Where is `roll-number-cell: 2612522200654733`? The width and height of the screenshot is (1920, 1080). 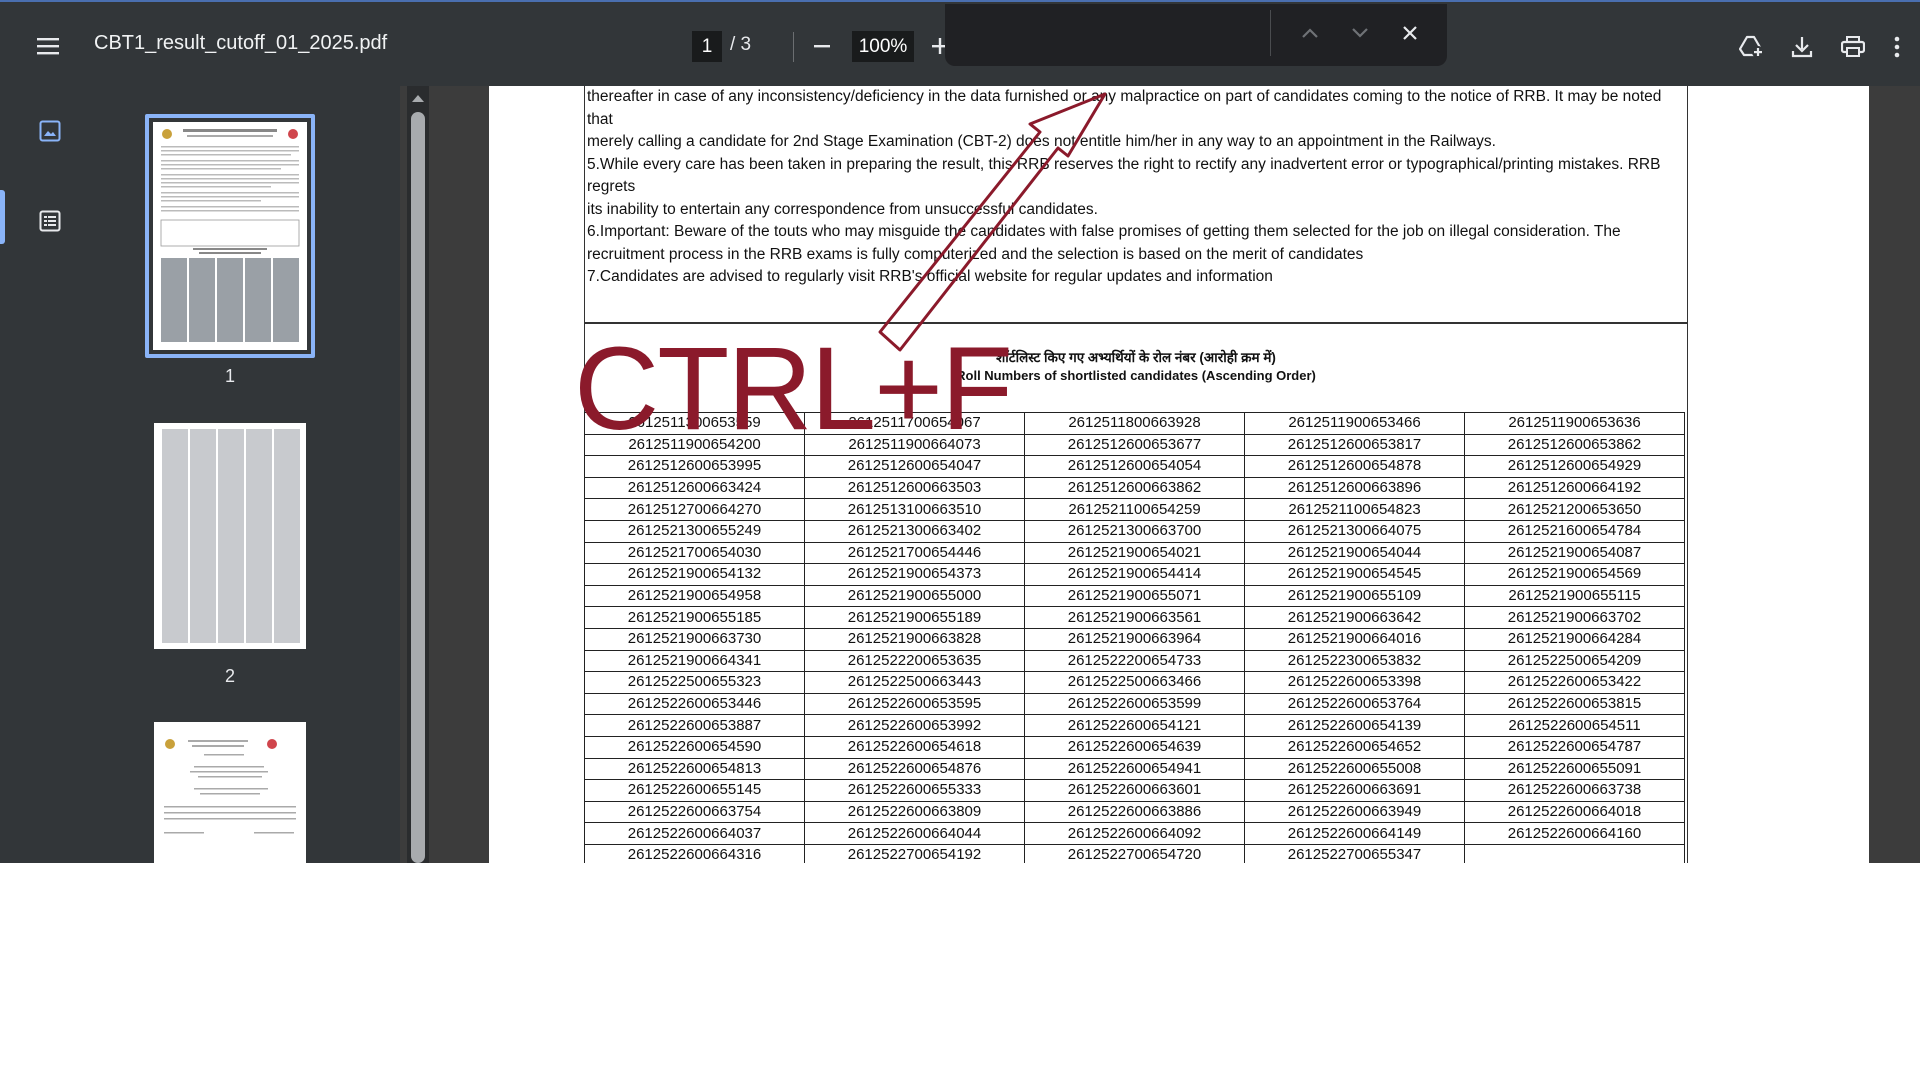 roll-number-cell: 2612522200654733 is located at coordinates (1134, 661).